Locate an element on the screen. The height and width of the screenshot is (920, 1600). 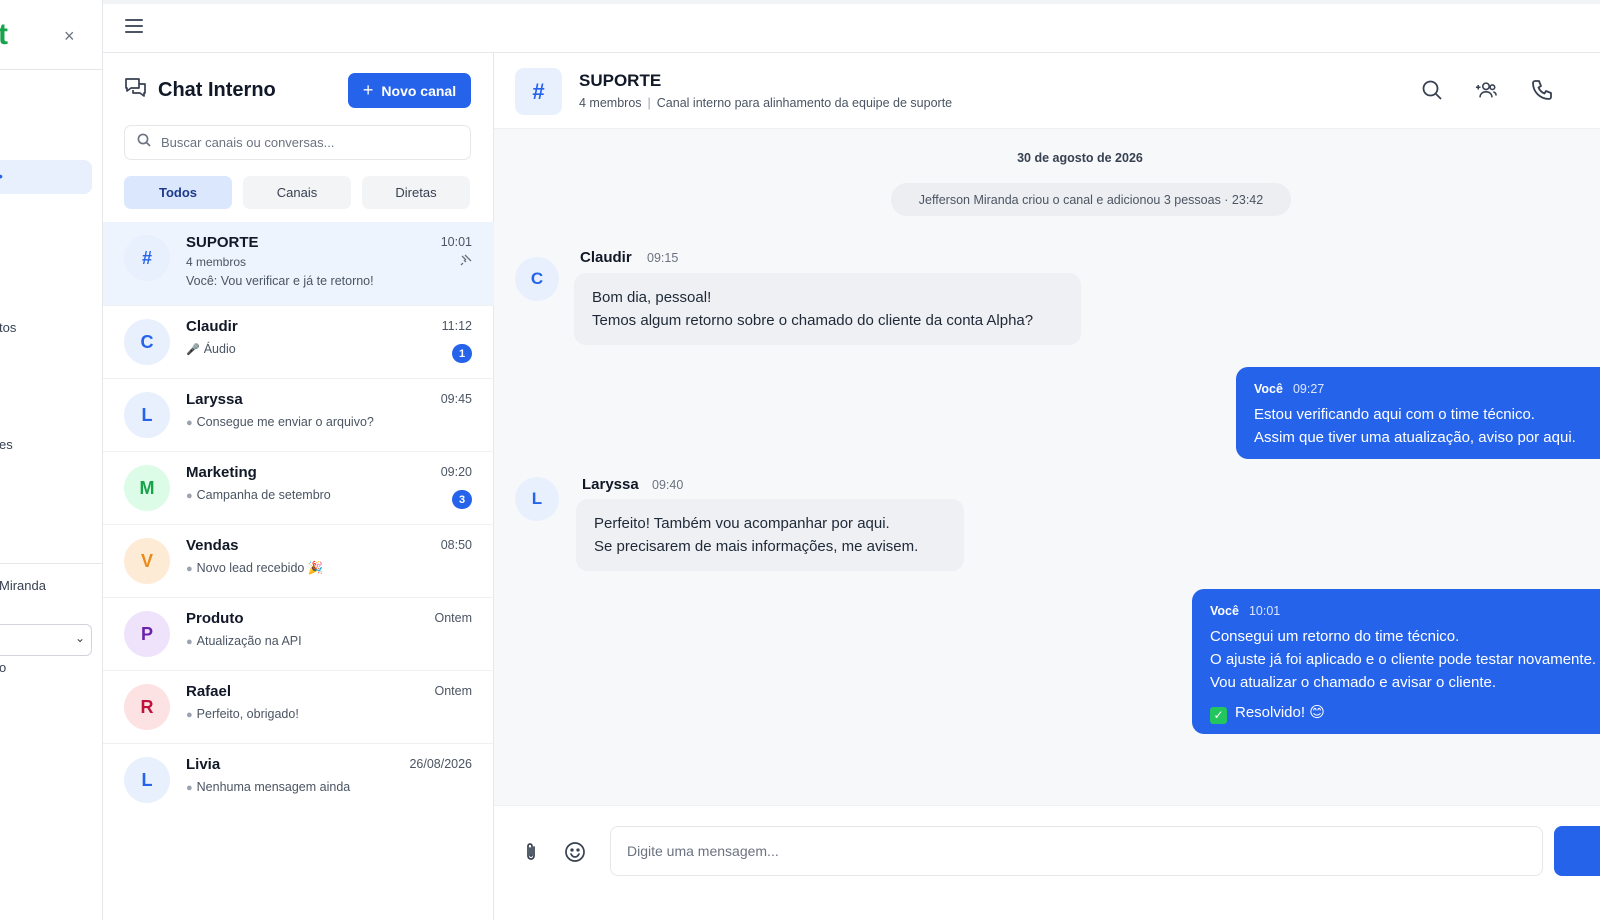
conversation-preview: ● Atualização na API is located at coordinates (244, 641).